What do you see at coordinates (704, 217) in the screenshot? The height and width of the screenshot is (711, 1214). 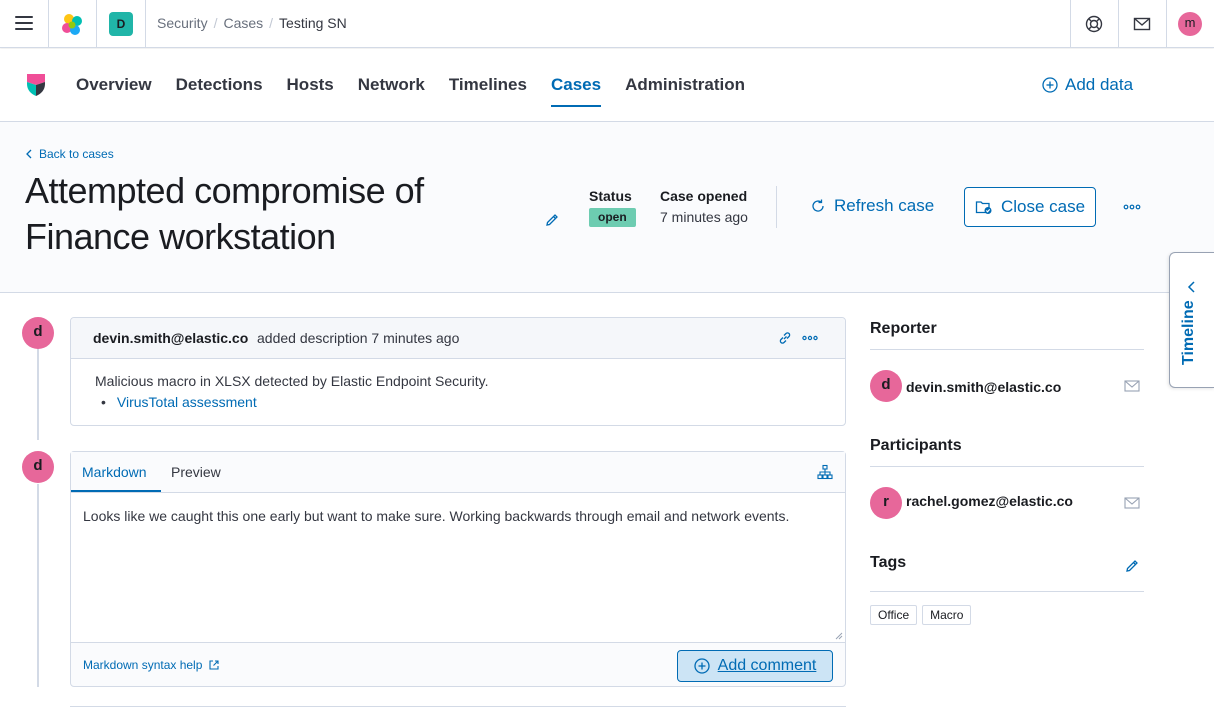 I see `case-opened-value: 7 minutes ago` at bounding box center [704, 217].